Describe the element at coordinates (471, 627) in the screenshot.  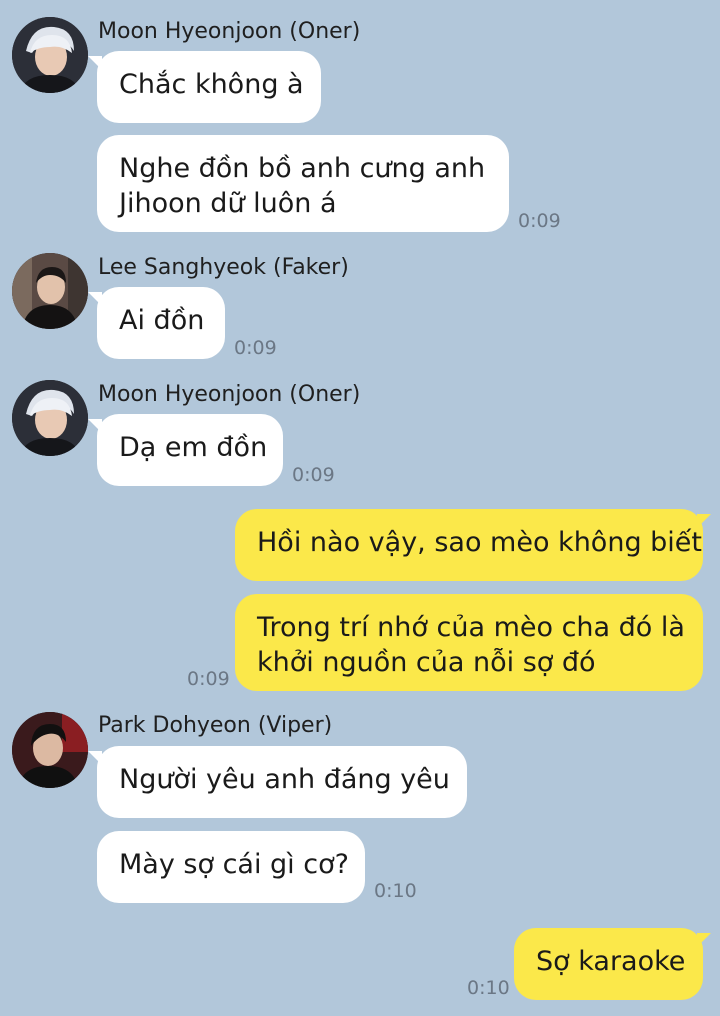
I see `message-text: Trong trí nhớ của mèo cha đó là` at that location.